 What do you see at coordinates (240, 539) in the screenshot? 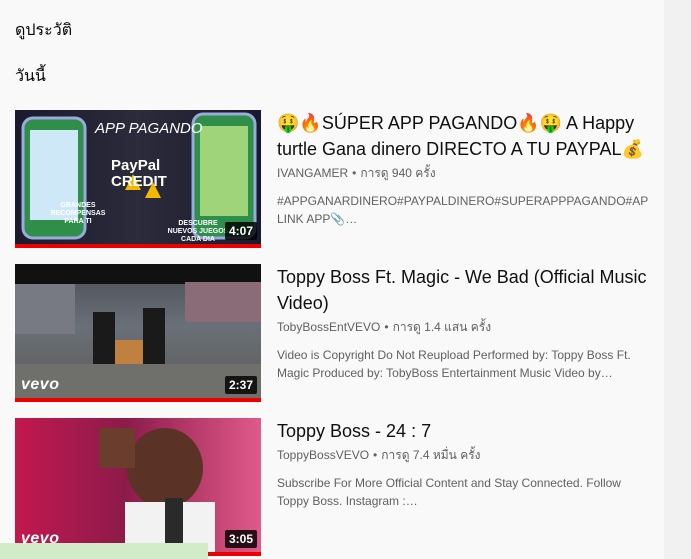
I see `duration-badge: 3:05` at bounding box center [240, 539].